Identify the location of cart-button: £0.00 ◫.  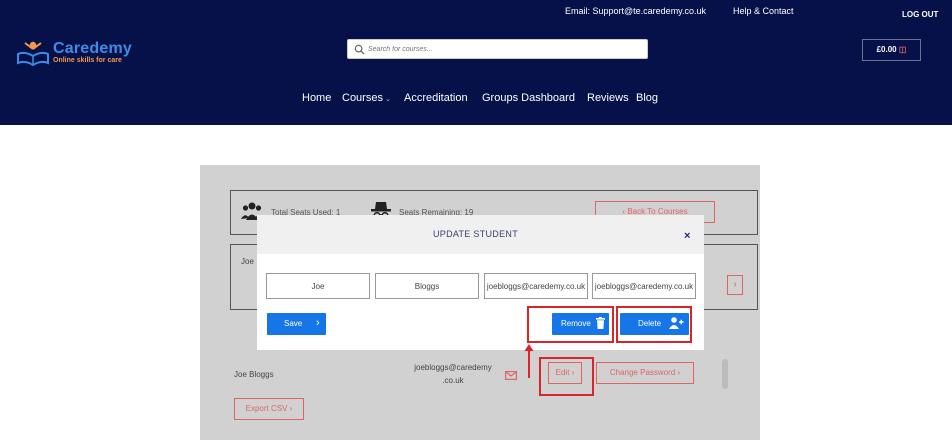
(891, 50).